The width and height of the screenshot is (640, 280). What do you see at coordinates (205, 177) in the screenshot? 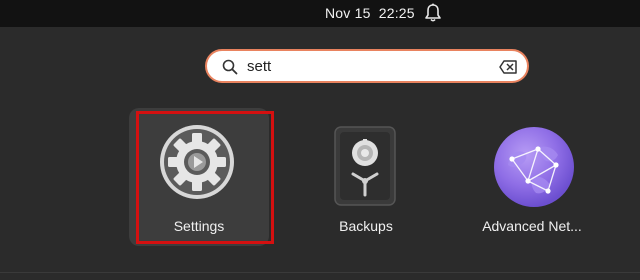
I see `highlight-box` at bounding box center [205, 177].